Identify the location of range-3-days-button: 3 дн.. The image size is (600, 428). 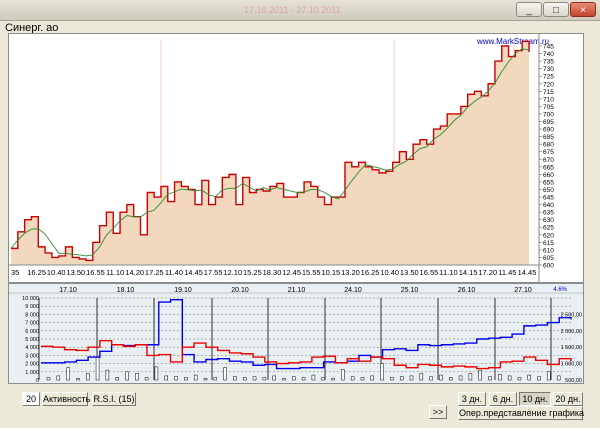
(472, 399).